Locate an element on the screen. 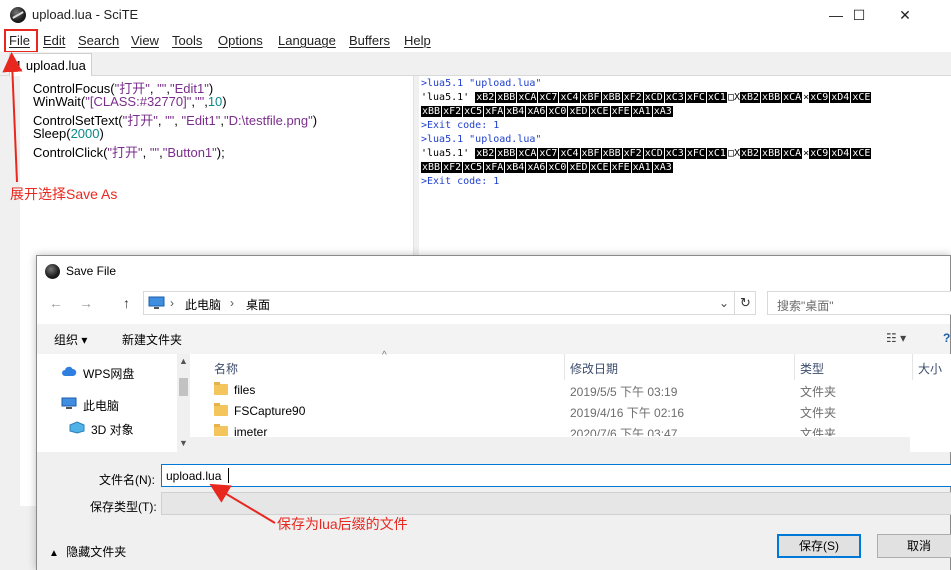  output-error-line-cont: xBB xF2 xC5 xFA xB4 xA6 xC0 xED xCE xFE xA1 xA3 is located at coordinates (547, 111).